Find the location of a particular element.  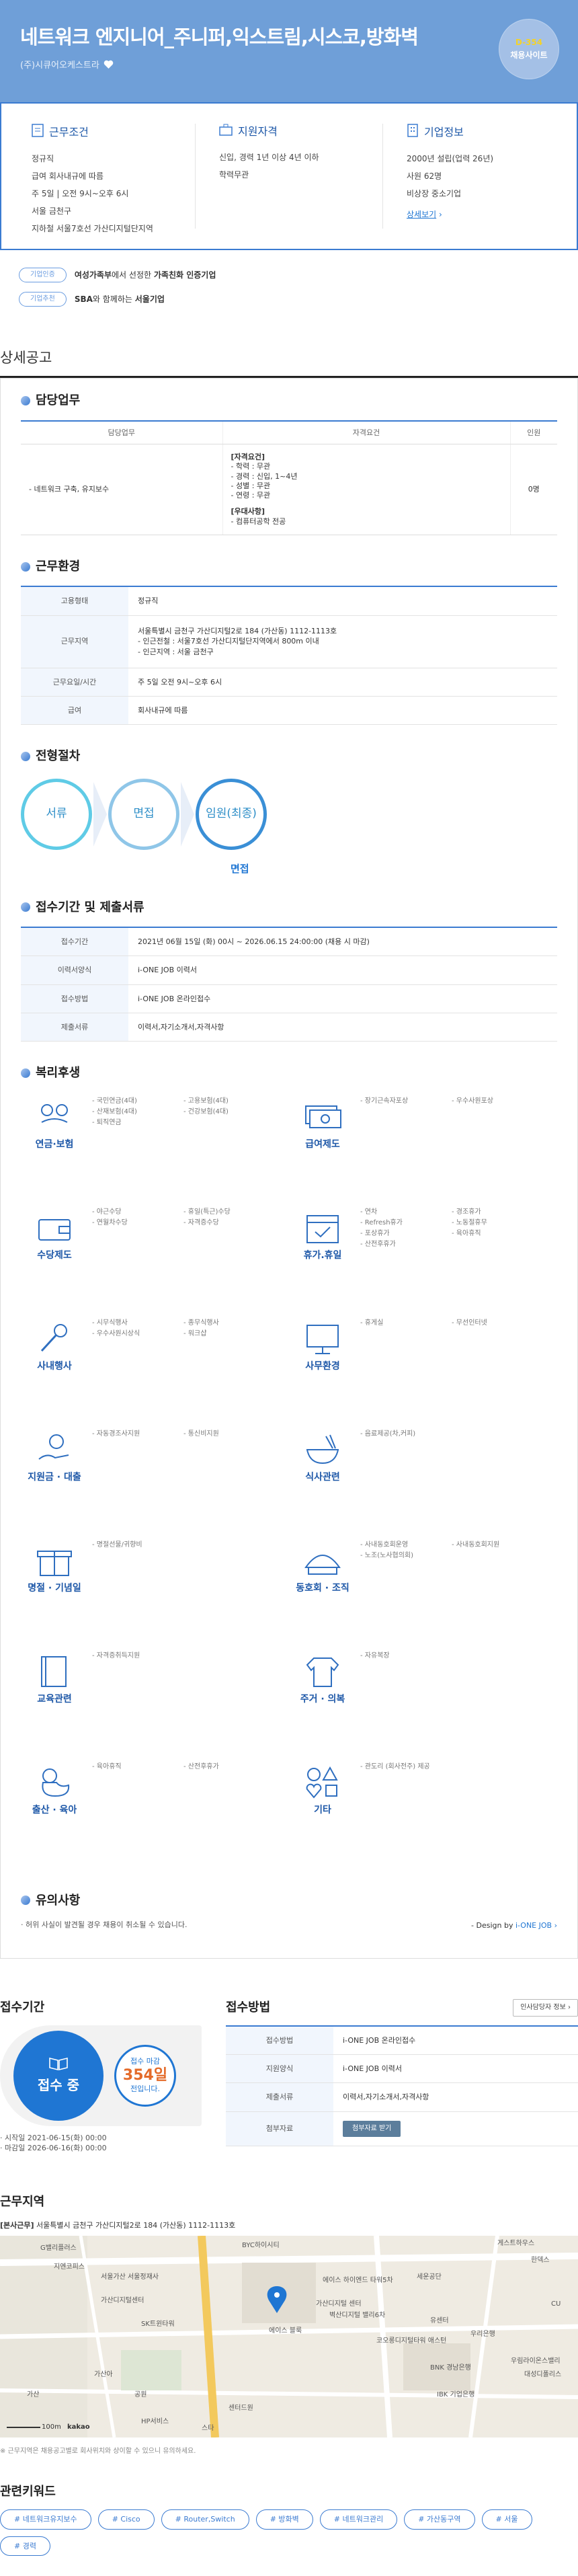

welfare-list: 관도리 (회사전주) 제공 is located at coordinates (447, 1815).